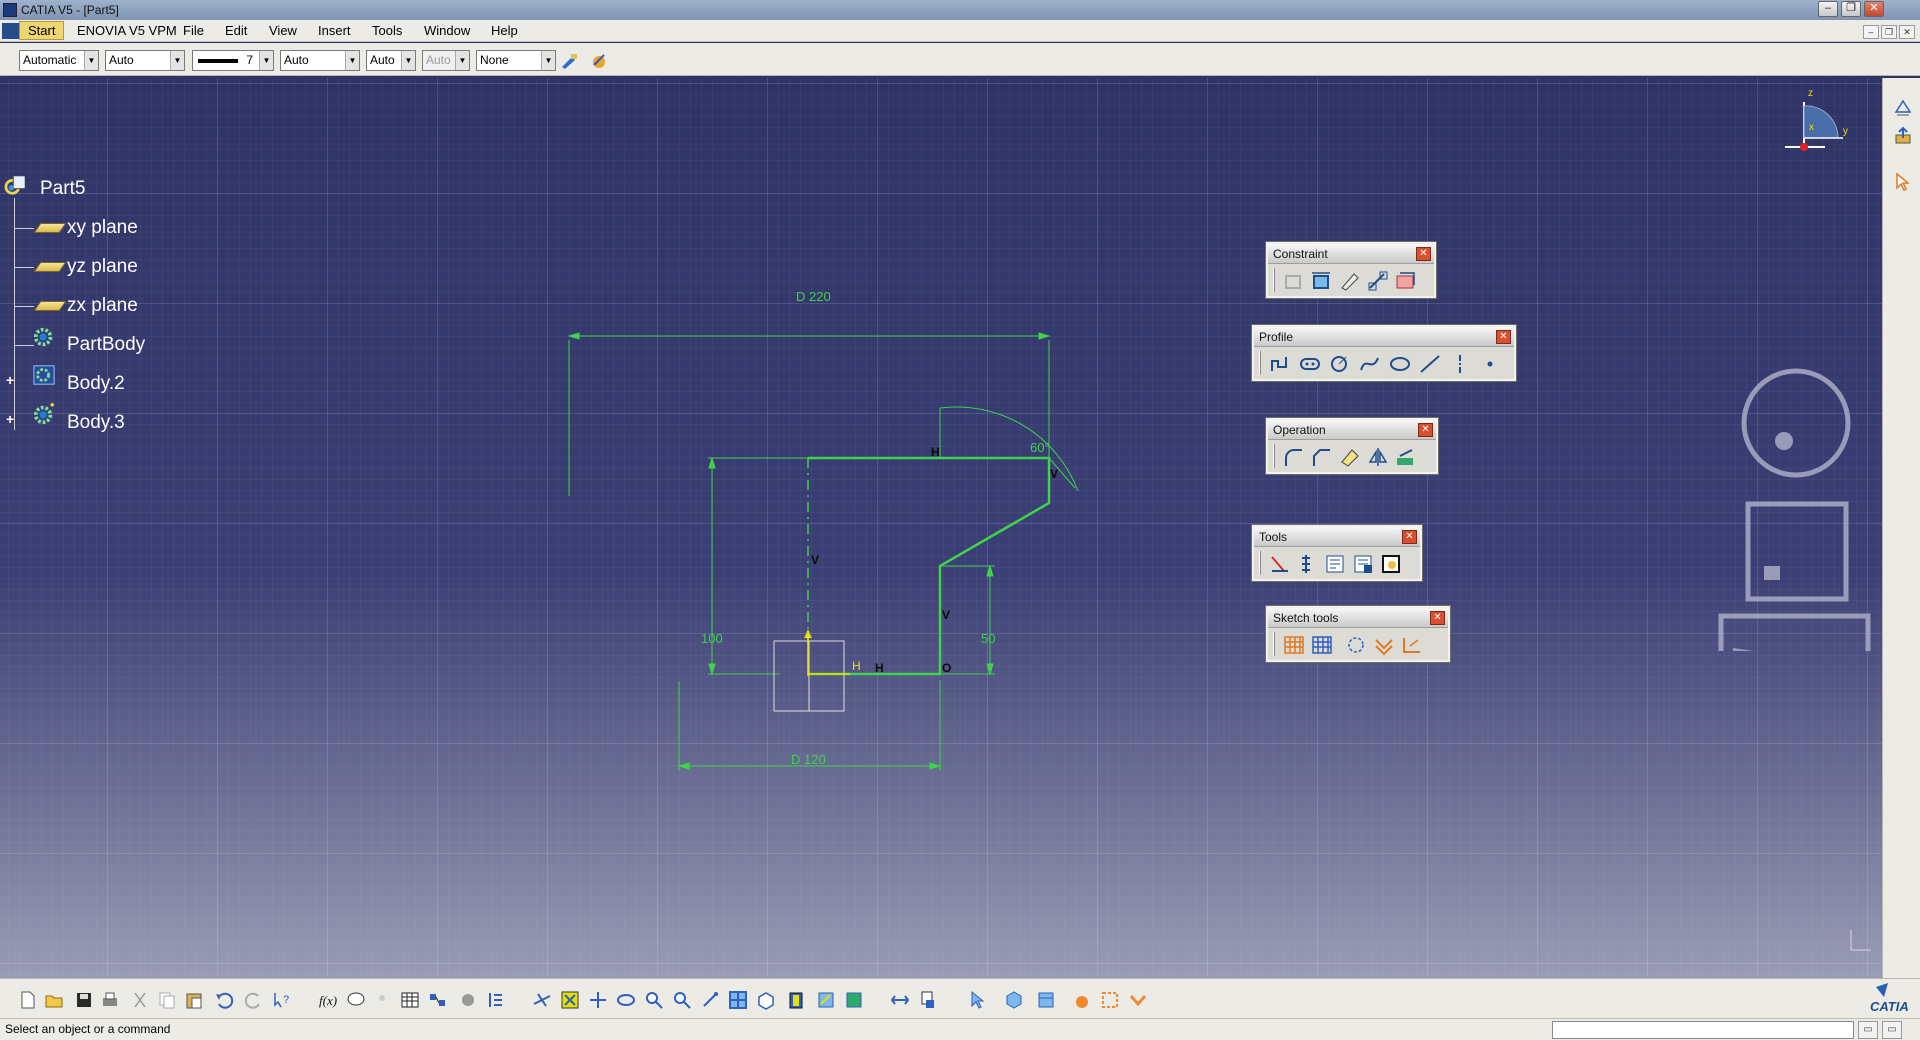 The width and height of the screenshot is (1920, 1040). Describe the element at coordinates (1014, 1000) in the screenshot. I see `view-mode-icon` at that location.